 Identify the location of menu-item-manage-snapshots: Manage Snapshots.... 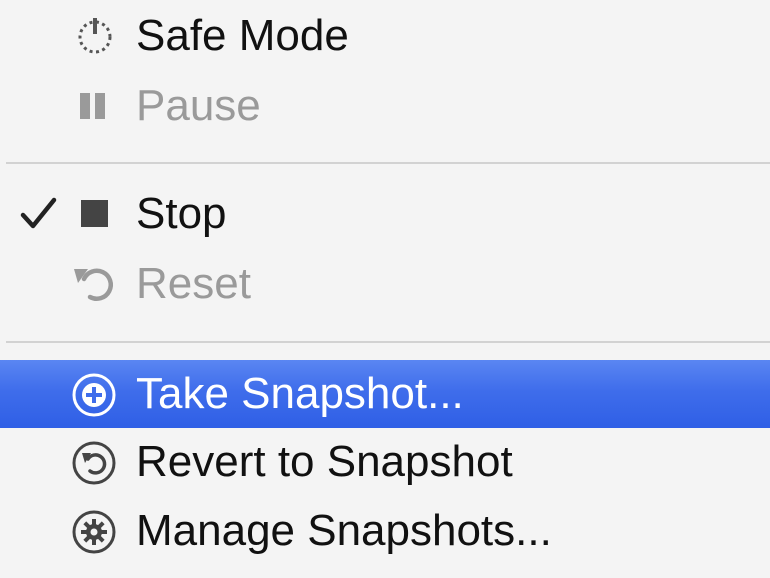
(385, 531).